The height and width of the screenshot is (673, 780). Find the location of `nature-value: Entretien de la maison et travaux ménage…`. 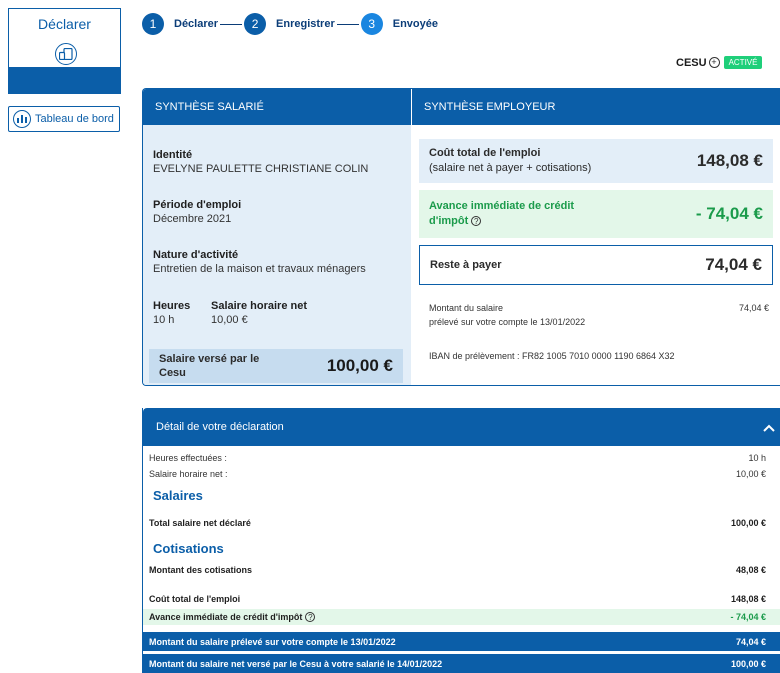

nature-value: Entretien de la maison et travaux ménage… is located at coordinates (259, 269).